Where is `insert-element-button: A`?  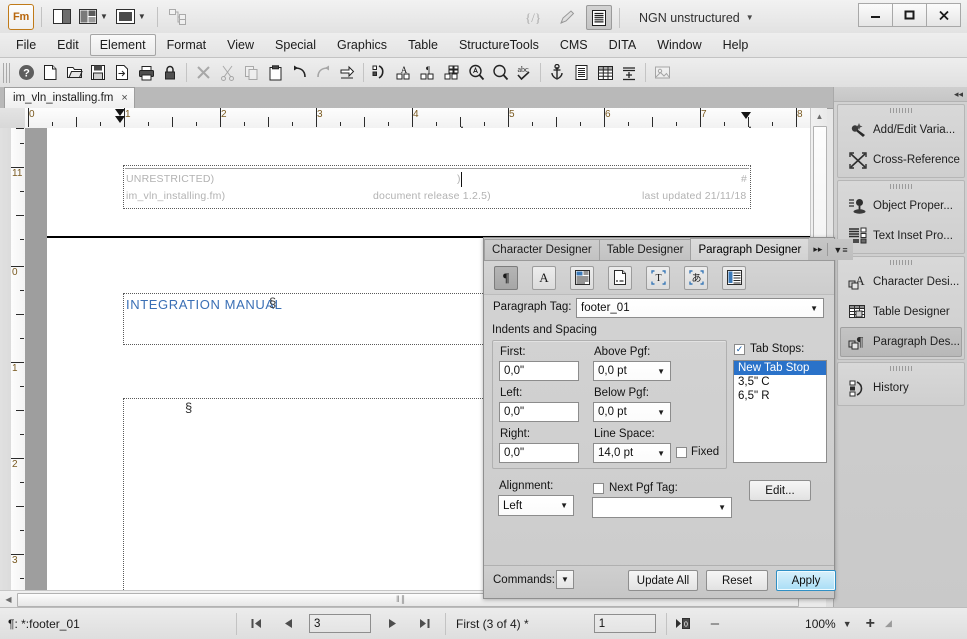
insert-element-button: A is located at coordinates (404, 73).